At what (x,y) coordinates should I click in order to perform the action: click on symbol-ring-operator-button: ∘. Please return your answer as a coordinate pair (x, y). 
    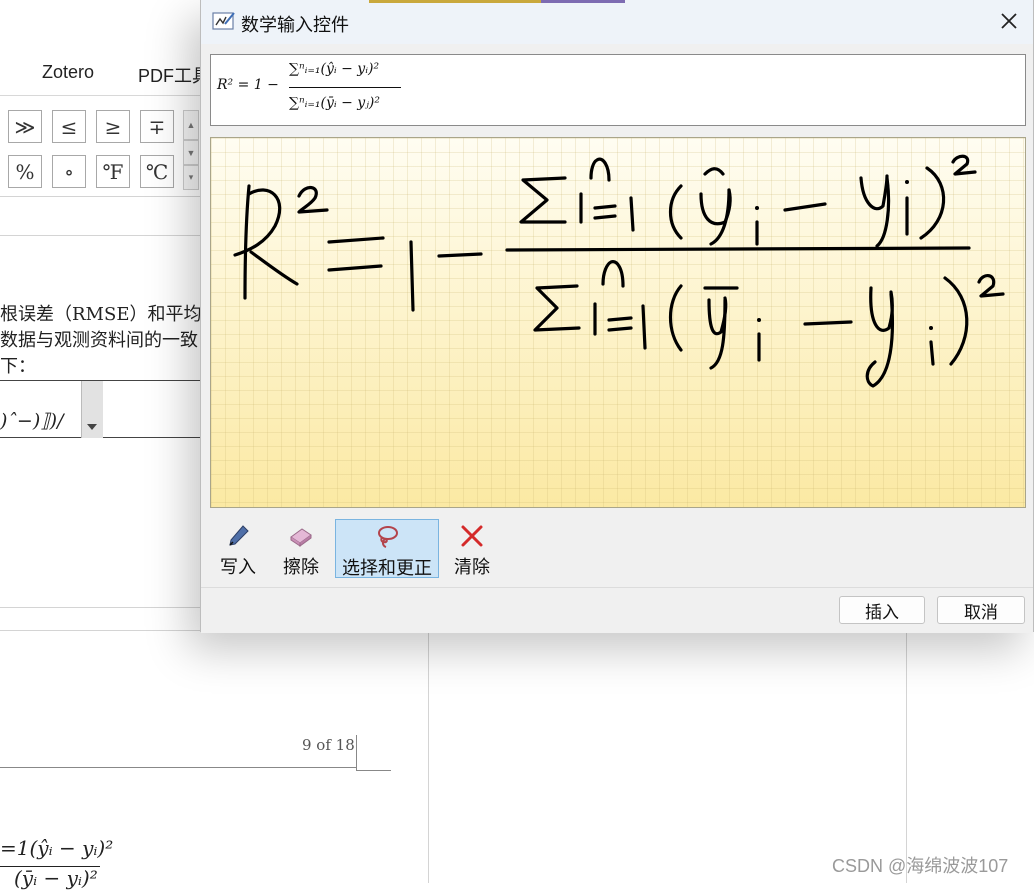
    Looking at the image, I should click on (69, 171).